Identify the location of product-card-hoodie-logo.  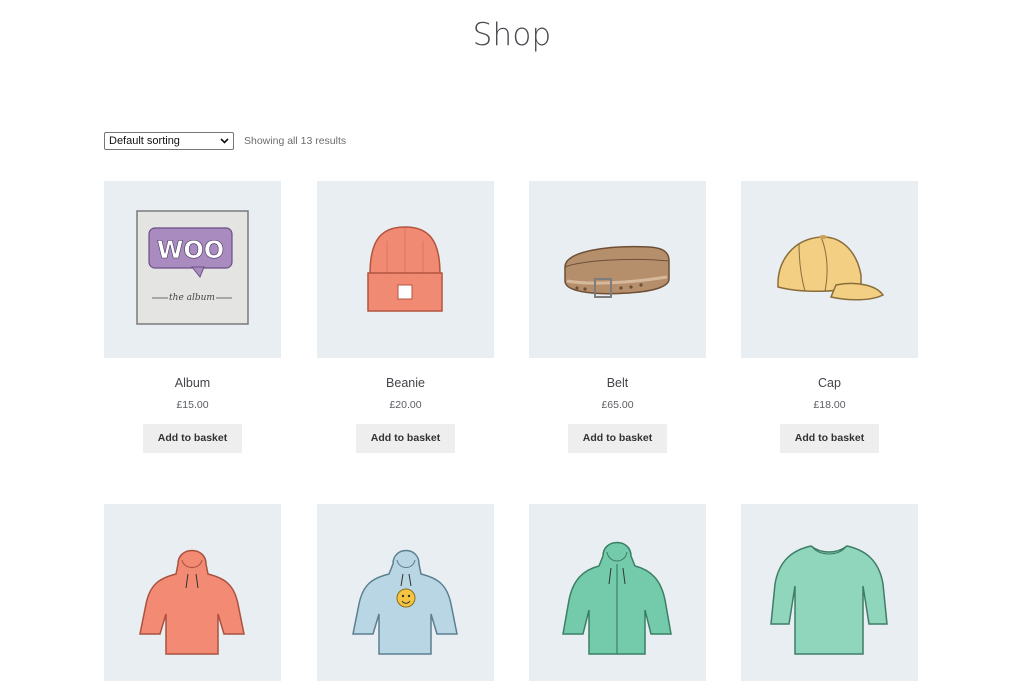
(405, 592).